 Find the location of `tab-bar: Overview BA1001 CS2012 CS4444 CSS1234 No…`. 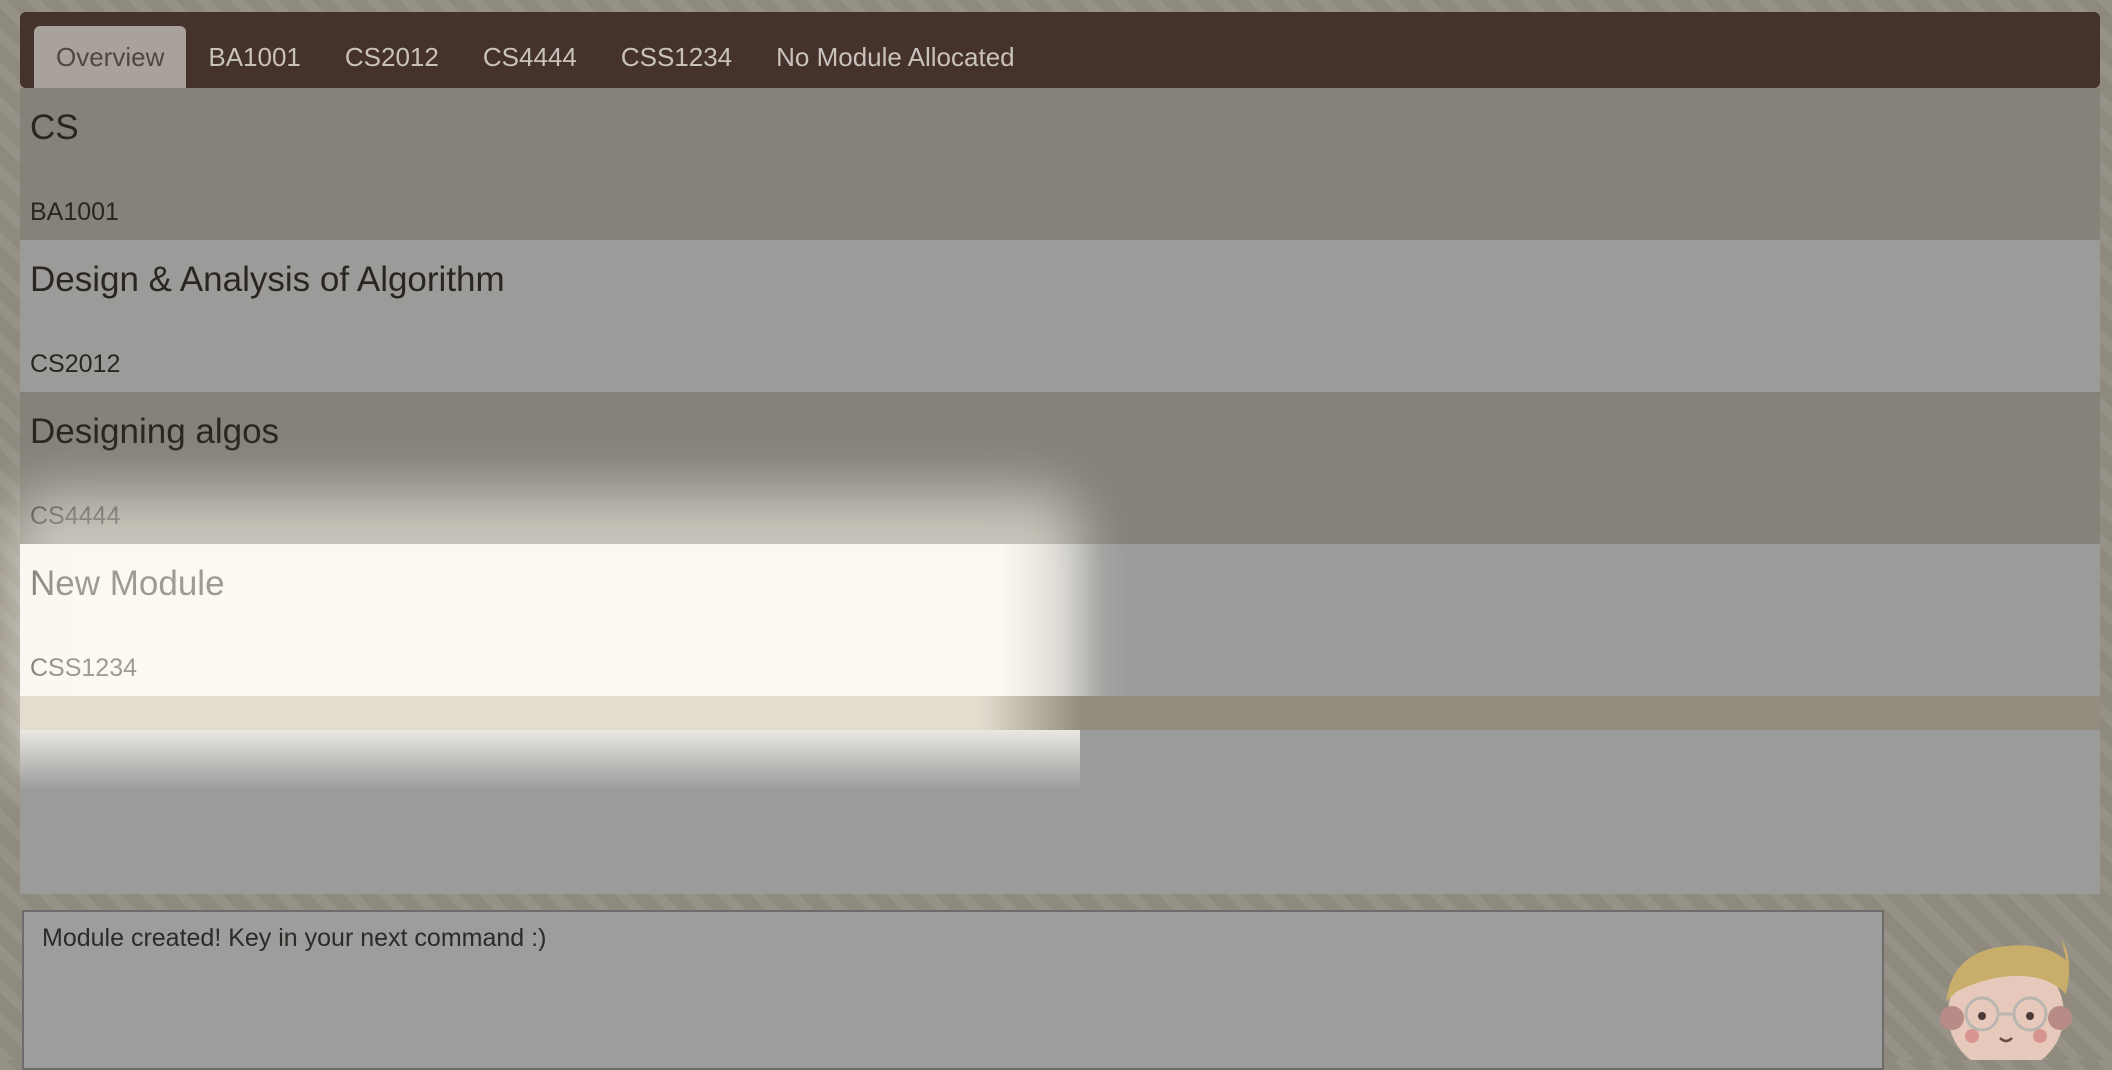

tab-bar: Overview BA1001 CS2012 CS4444 CSS1234 No… is located at coordinates (1060, 50).